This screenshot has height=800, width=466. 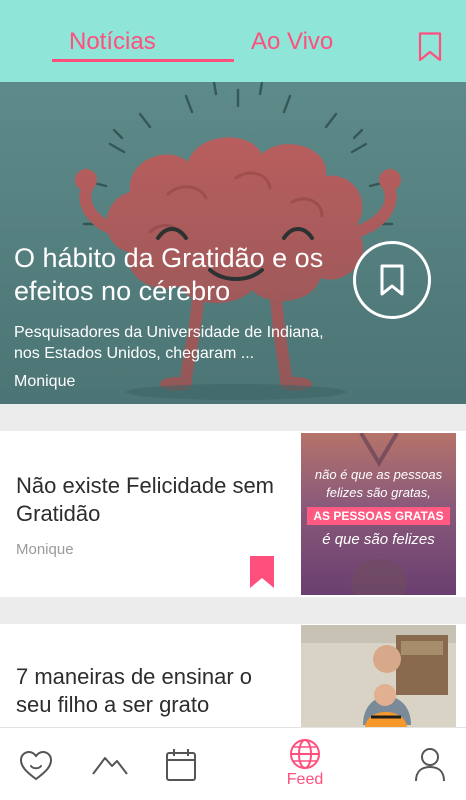 I want to click on bottom-navigation: Feed, so click(x=233, y=763).